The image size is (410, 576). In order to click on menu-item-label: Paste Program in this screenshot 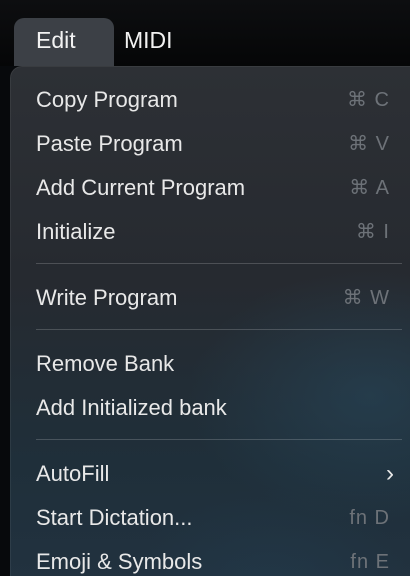, I will do `click(109, 143)`.